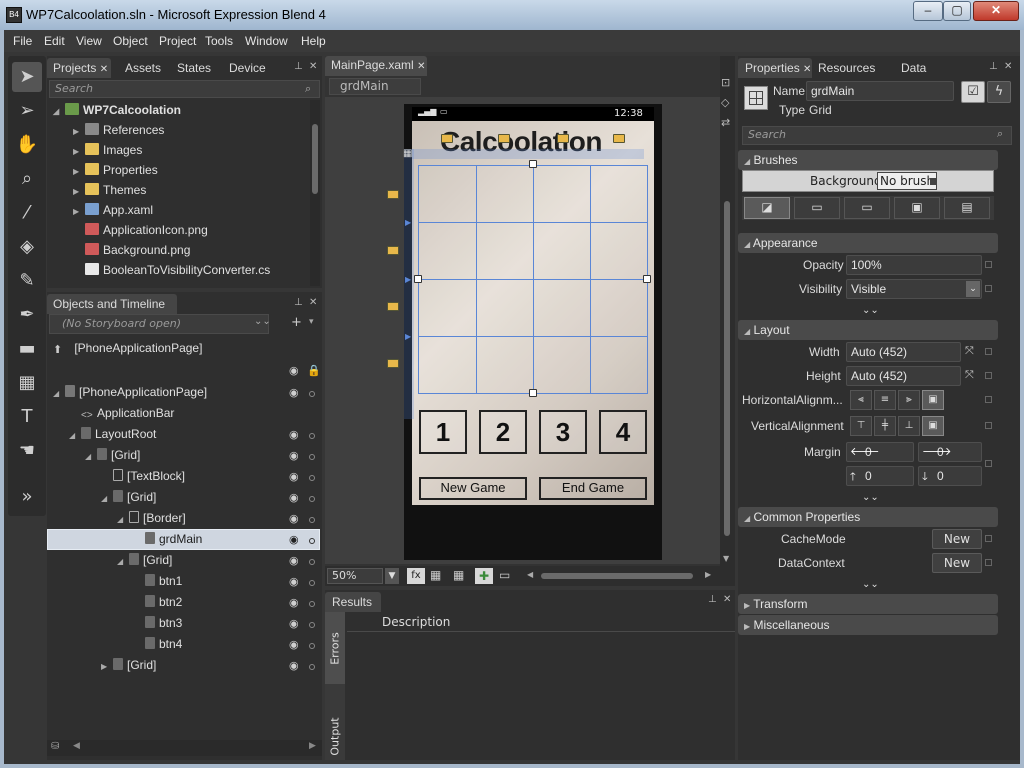  What do you see at coordinates (159, 324) in the screenshot?
I see `storyboard-picker: (No Storyboard open)` at bounding box center [159, 324].